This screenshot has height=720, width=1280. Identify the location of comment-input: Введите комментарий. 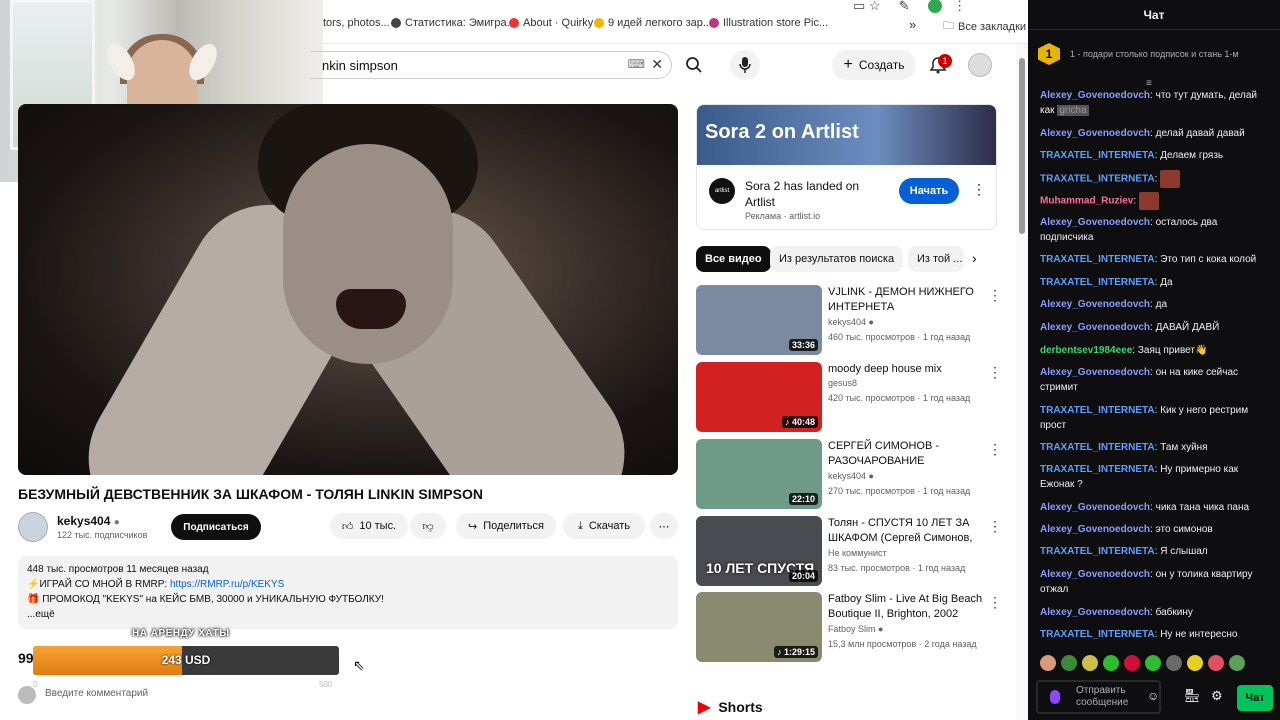
(96, 693).